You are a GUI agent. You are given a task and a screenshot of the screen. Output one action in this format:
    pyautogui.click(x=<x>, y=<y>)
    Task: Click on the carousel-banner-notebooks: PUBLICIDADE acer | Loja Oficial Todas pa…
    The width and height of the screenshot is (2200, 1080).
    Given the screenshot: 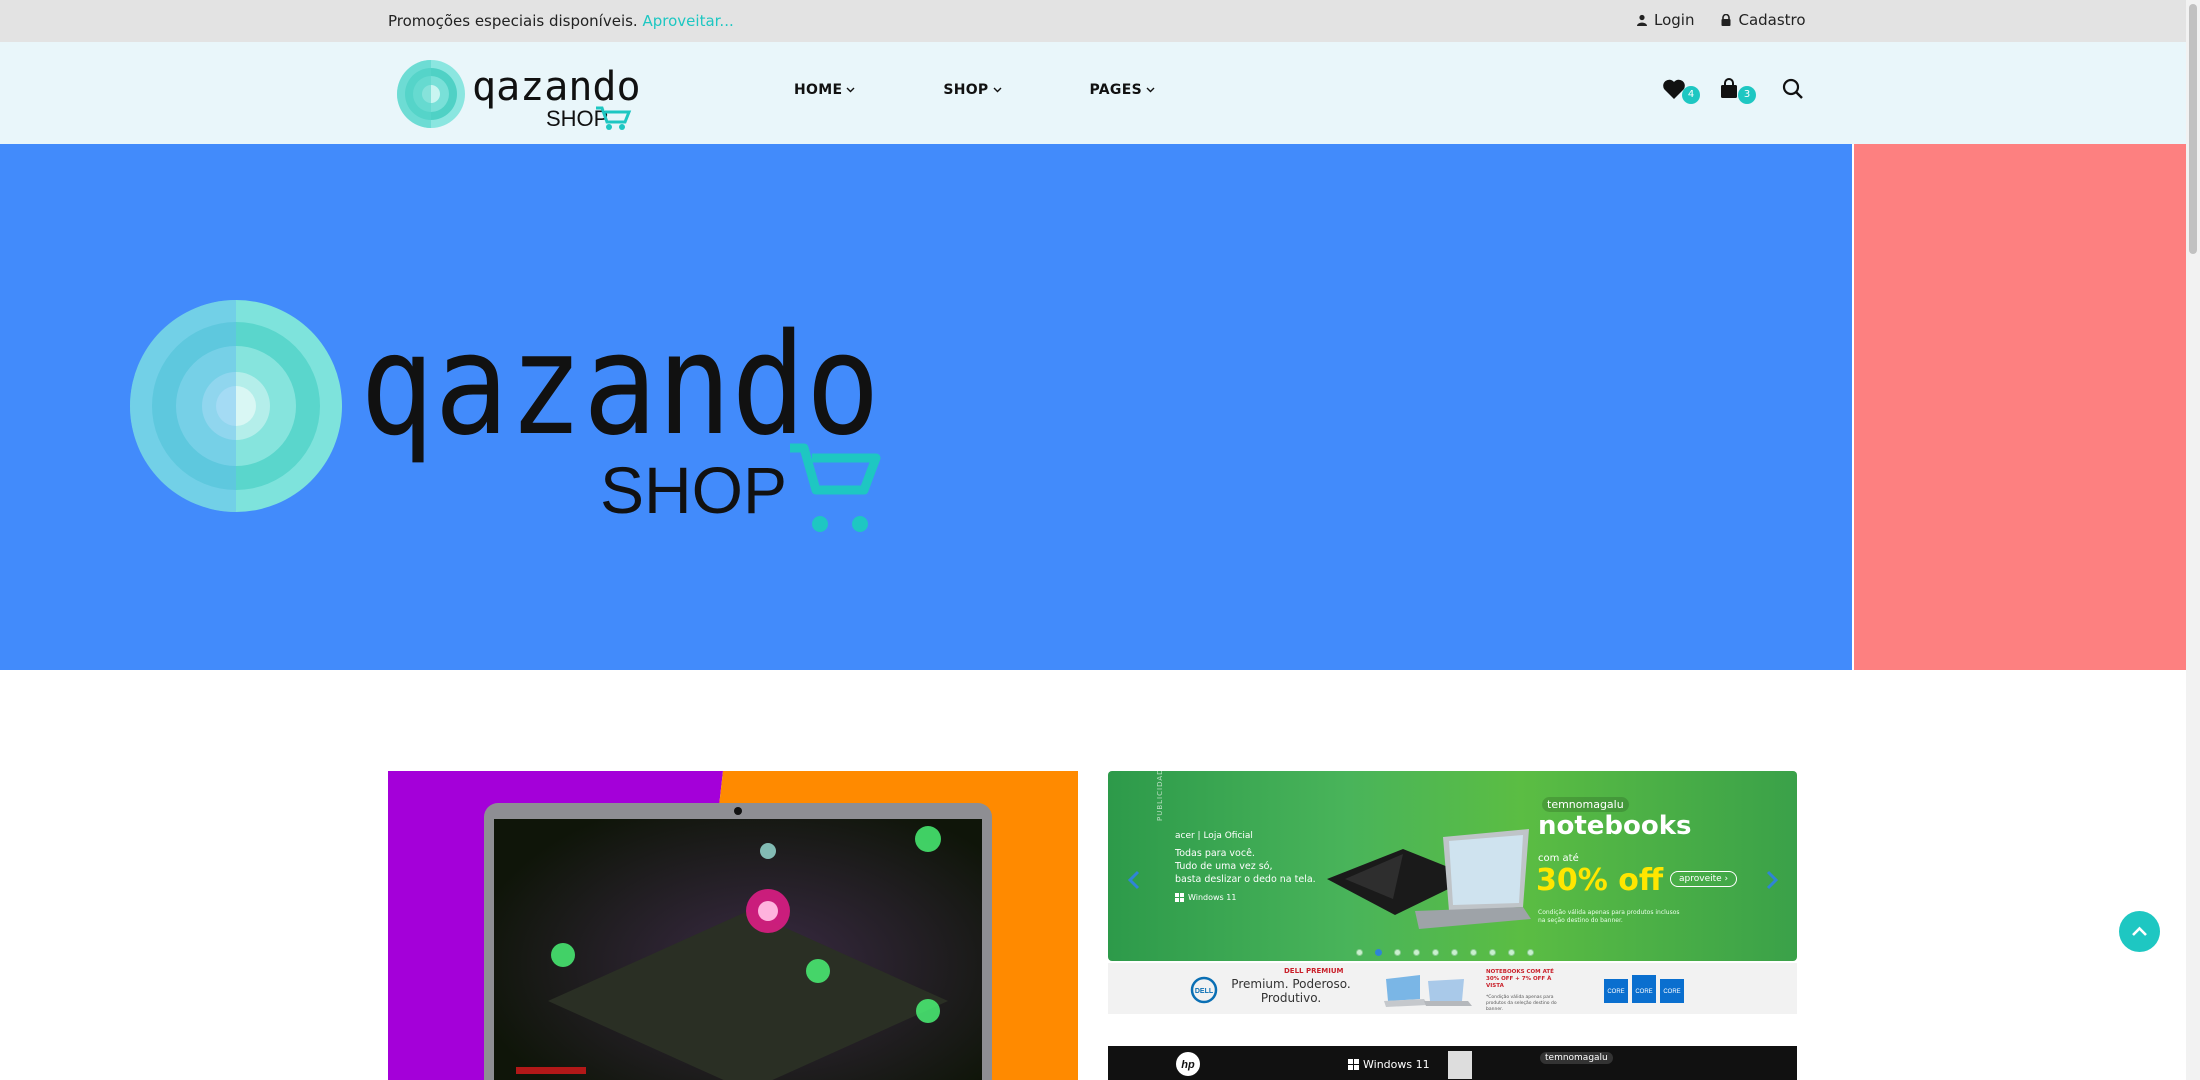 What is the action you would take?
    pyautogui.click(x=1452, y=866)
    